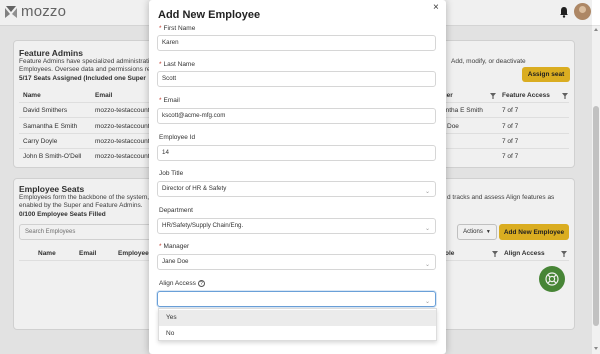  Describe the element at coordinates (297, 334) in the screenshot. I see `dropdown-option-no: No` at that location.